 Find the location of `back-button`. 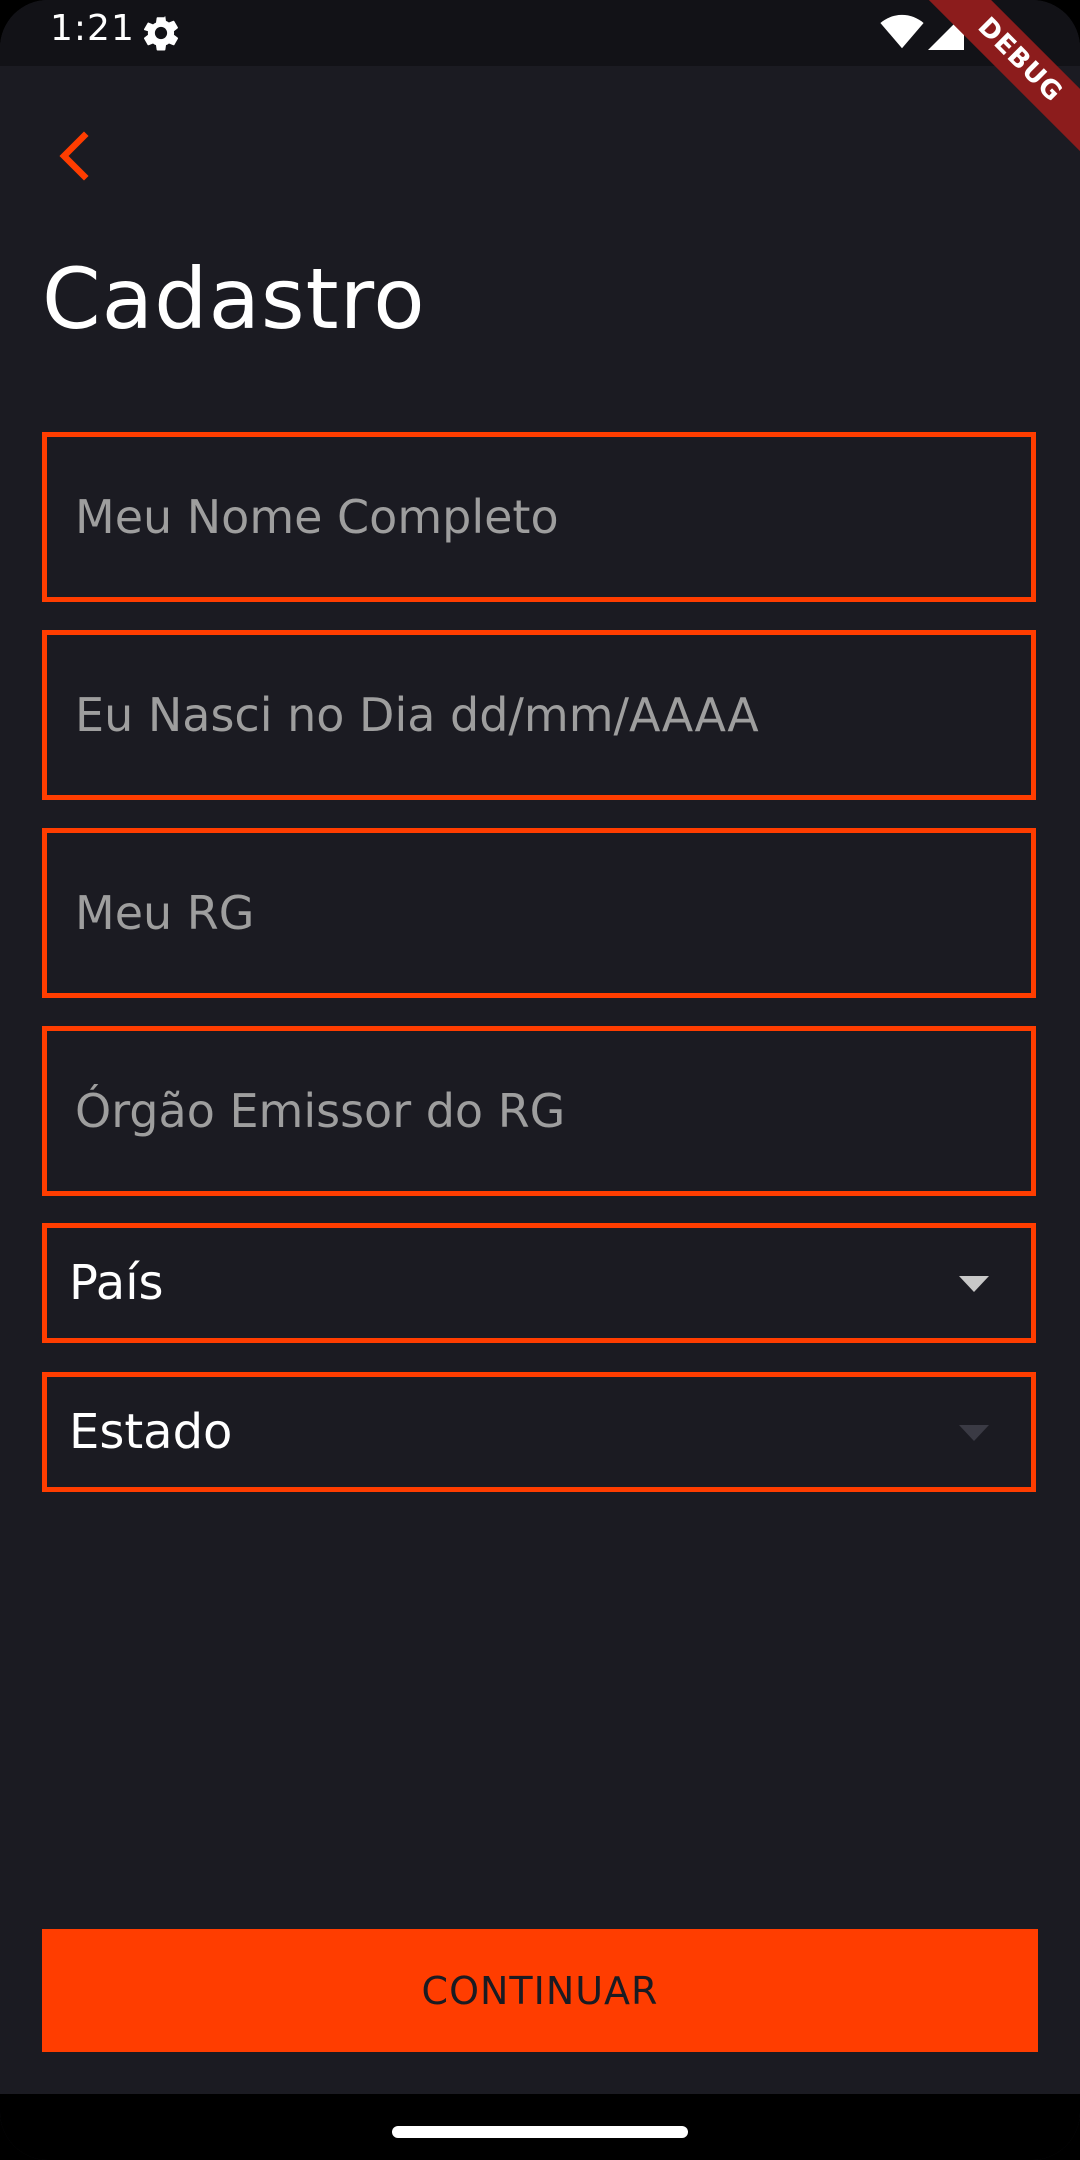

back-button is located at coordinates (74, 156).